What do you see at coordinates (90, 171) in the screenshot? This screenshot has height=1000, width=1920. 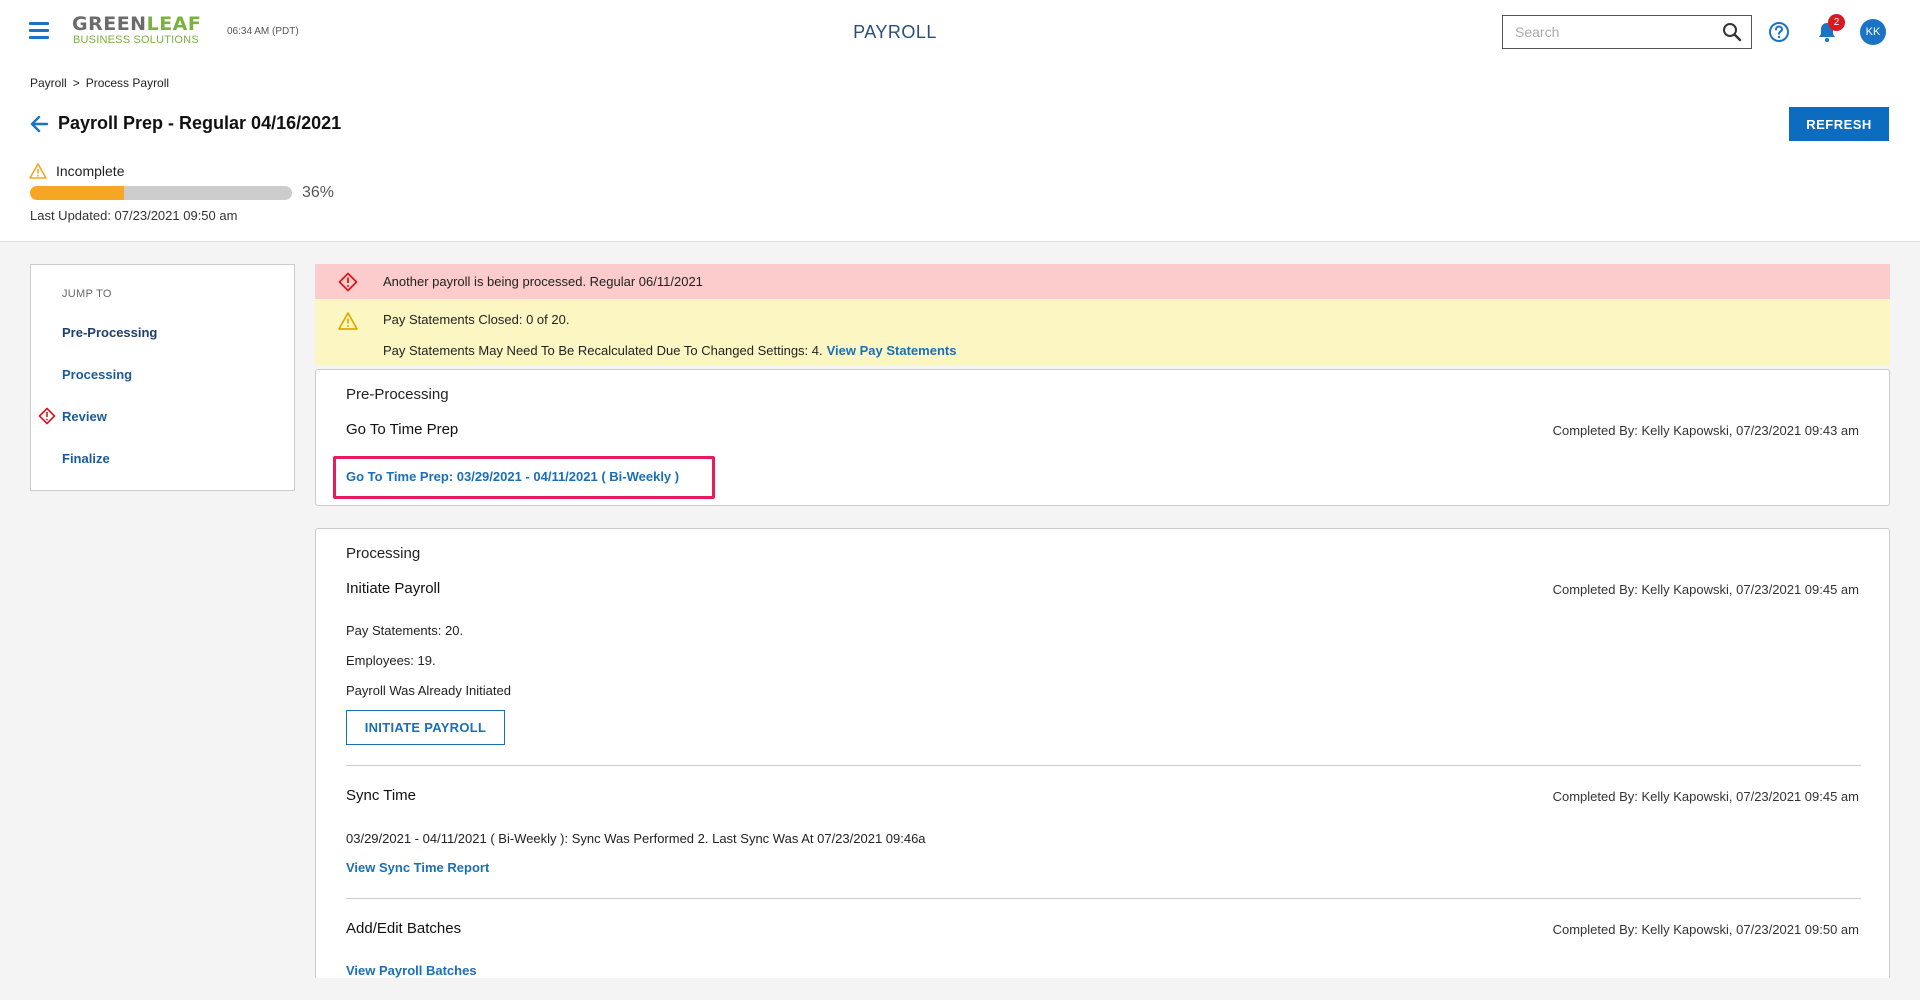 I see `status-label: Incomplete` at bounding box center [90, 171].